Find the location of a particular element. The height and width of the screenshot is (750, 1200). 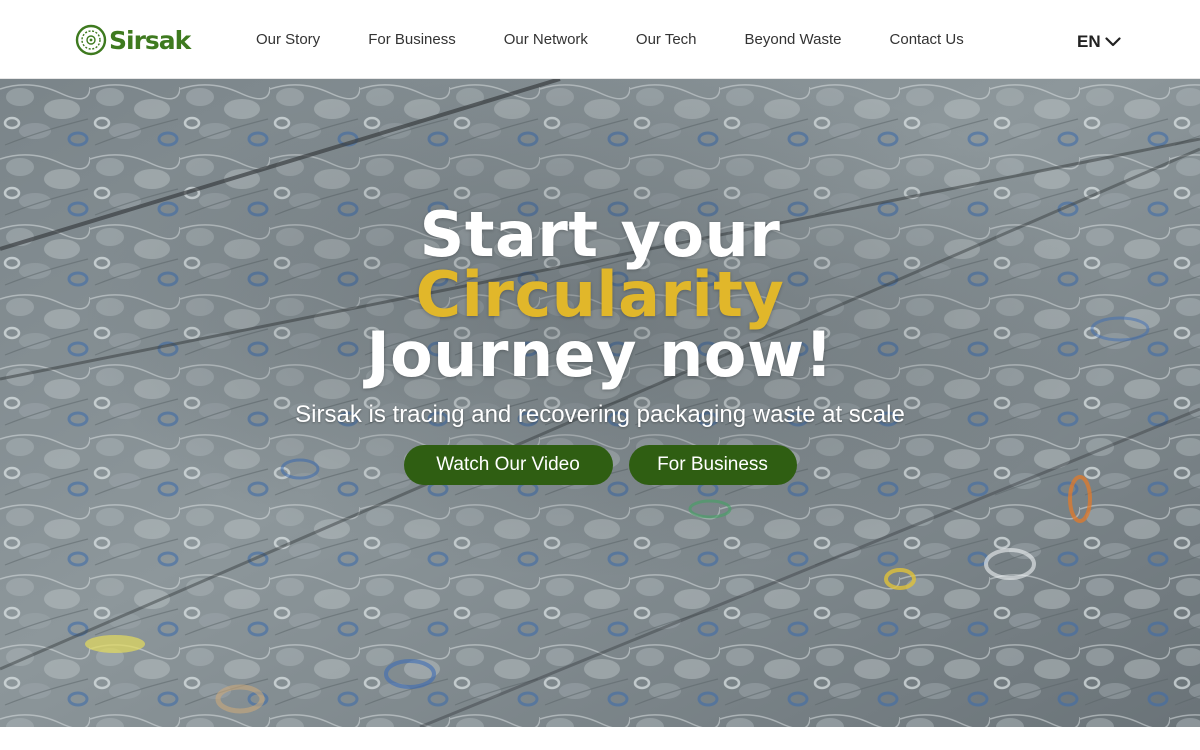

nav-our-network: Our Network is located at coordinates (546, 41).